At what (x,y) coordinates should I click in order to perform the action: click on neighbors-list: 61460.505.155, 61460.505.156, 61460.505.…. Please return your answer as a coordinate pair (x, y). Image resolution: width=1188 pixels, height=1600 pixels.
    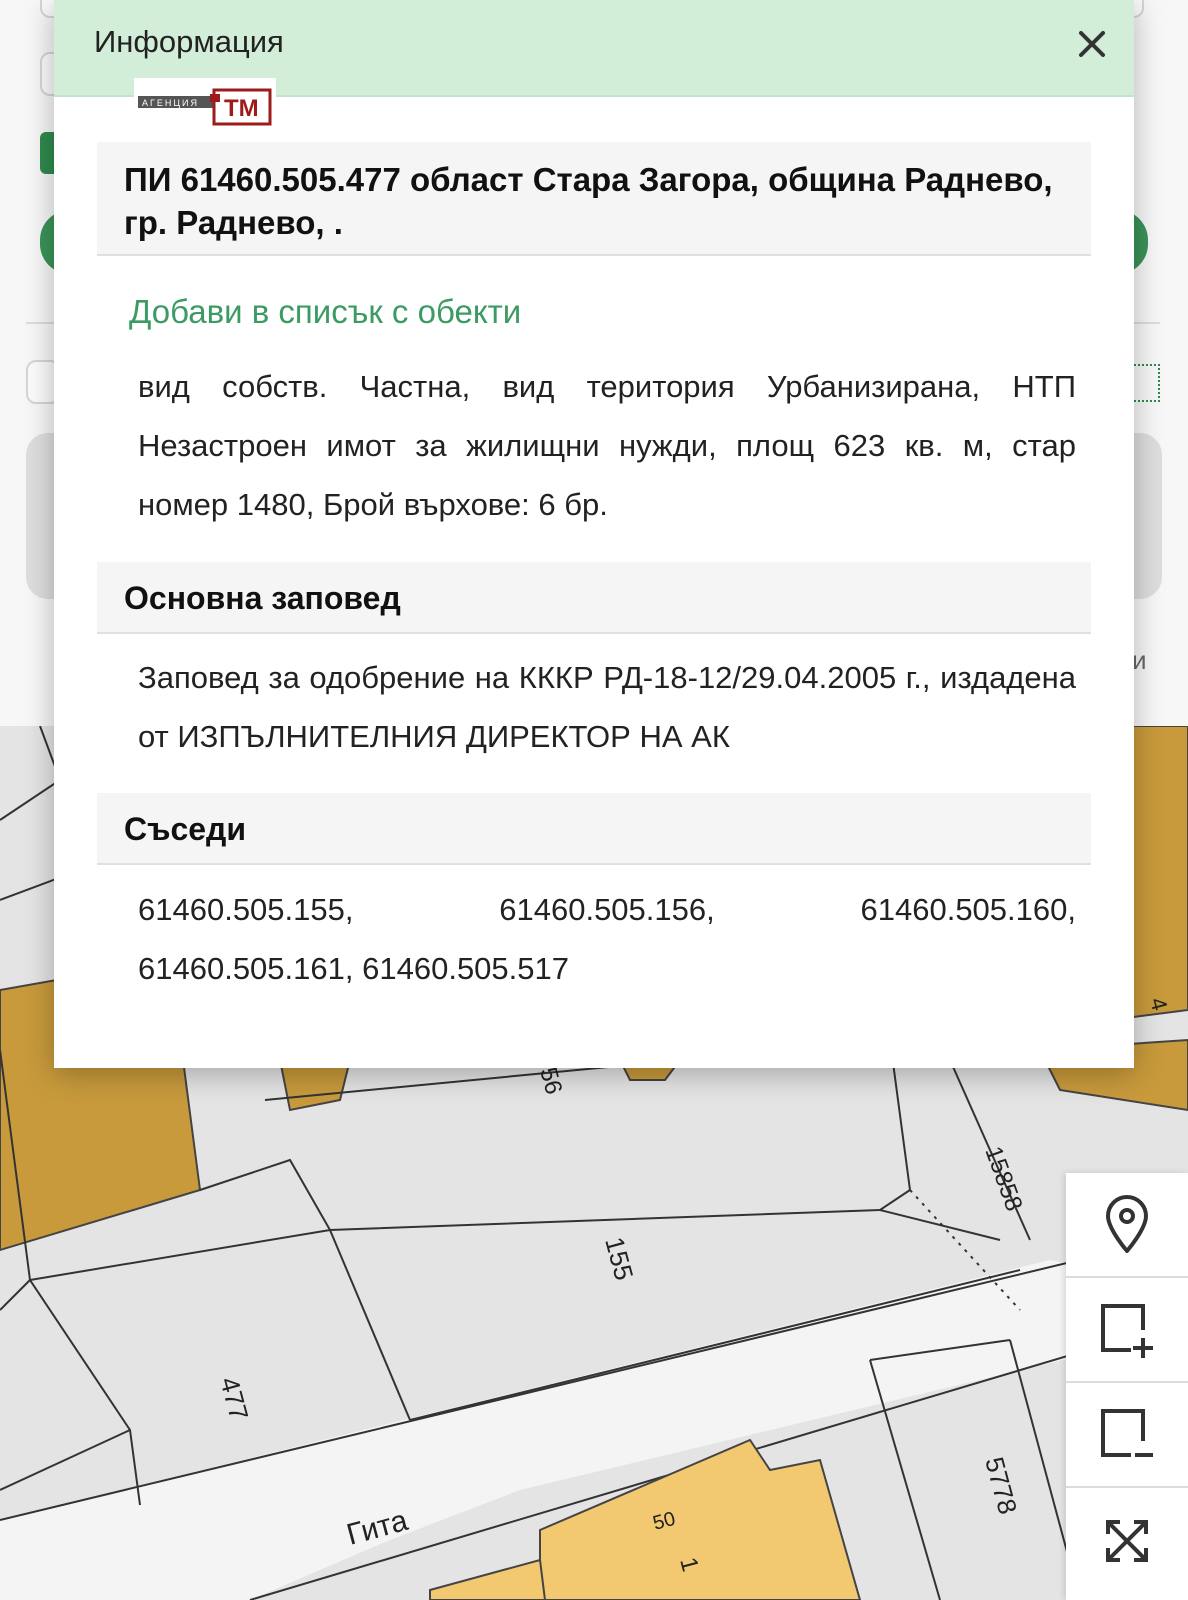
    Looking at the image, I should click on (607, 939).